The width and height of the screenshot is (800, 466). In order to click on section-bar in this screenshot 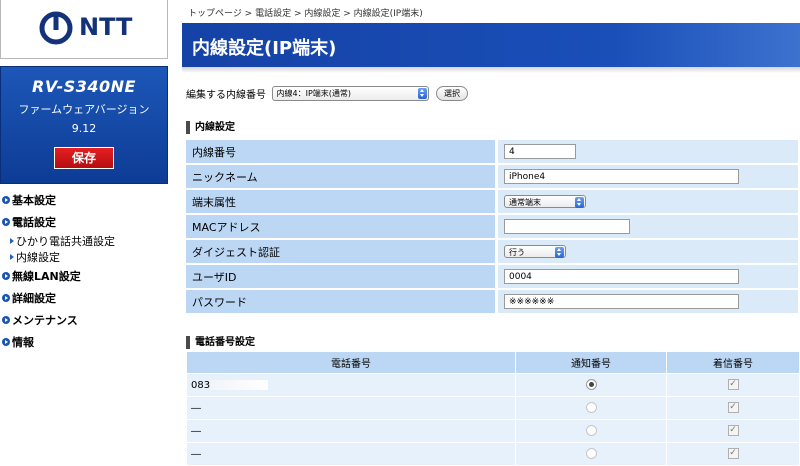, I will do `click(188, 342)`.